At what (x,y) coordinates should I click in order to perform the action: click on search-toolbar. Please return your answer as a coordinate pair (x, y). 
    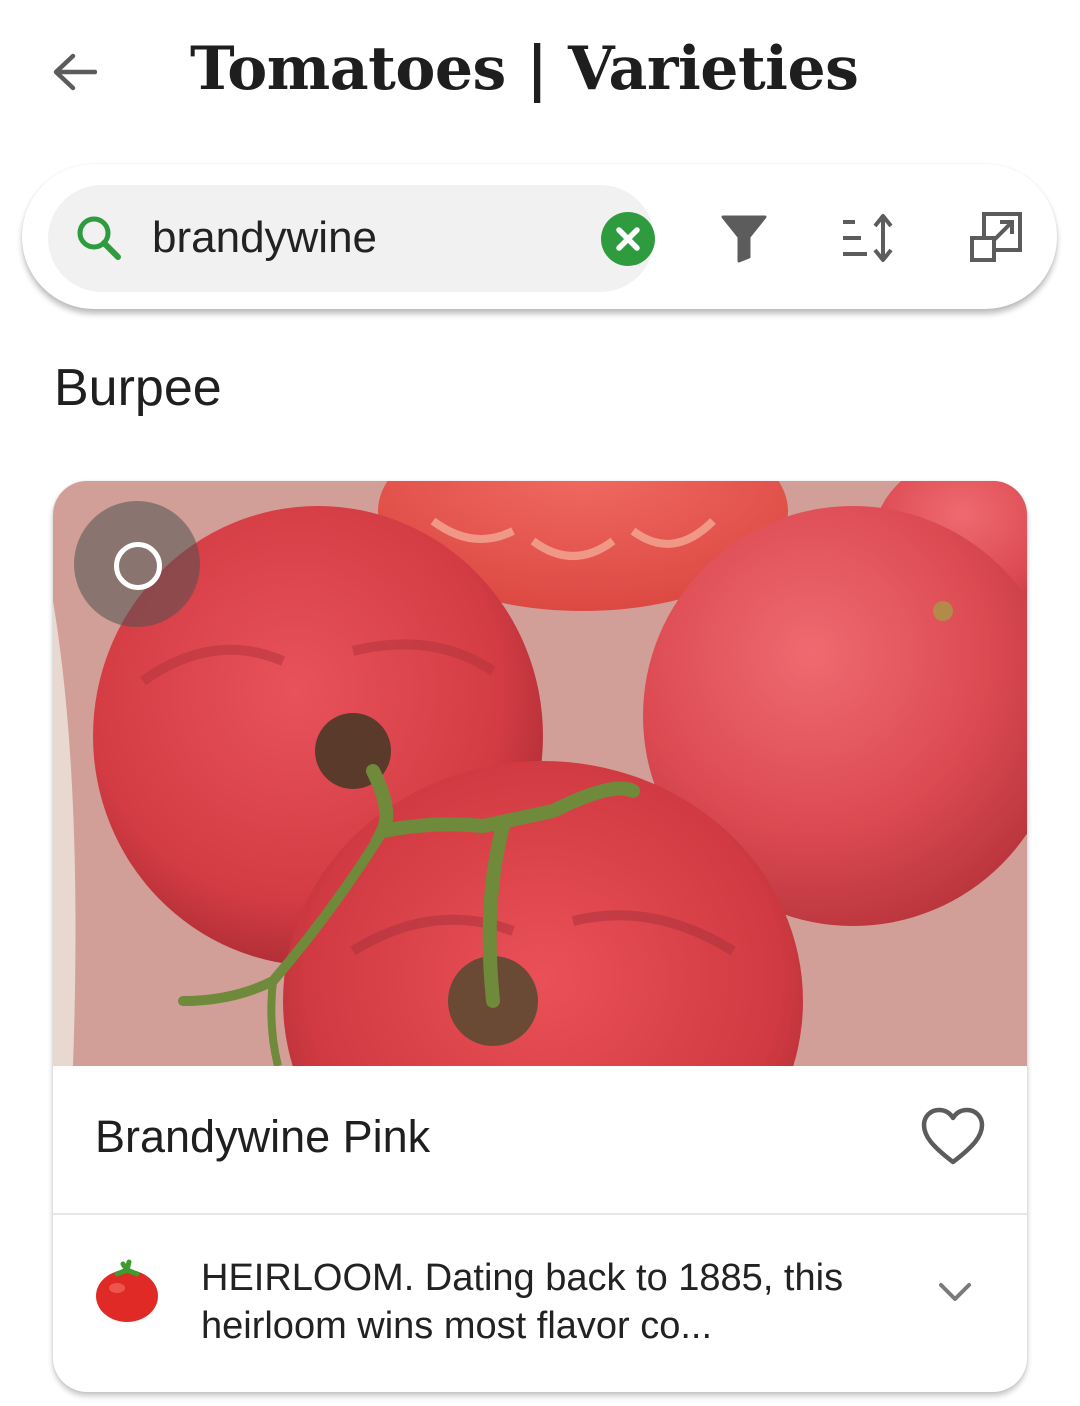
    Looking at the image, I should click on (539, 236).